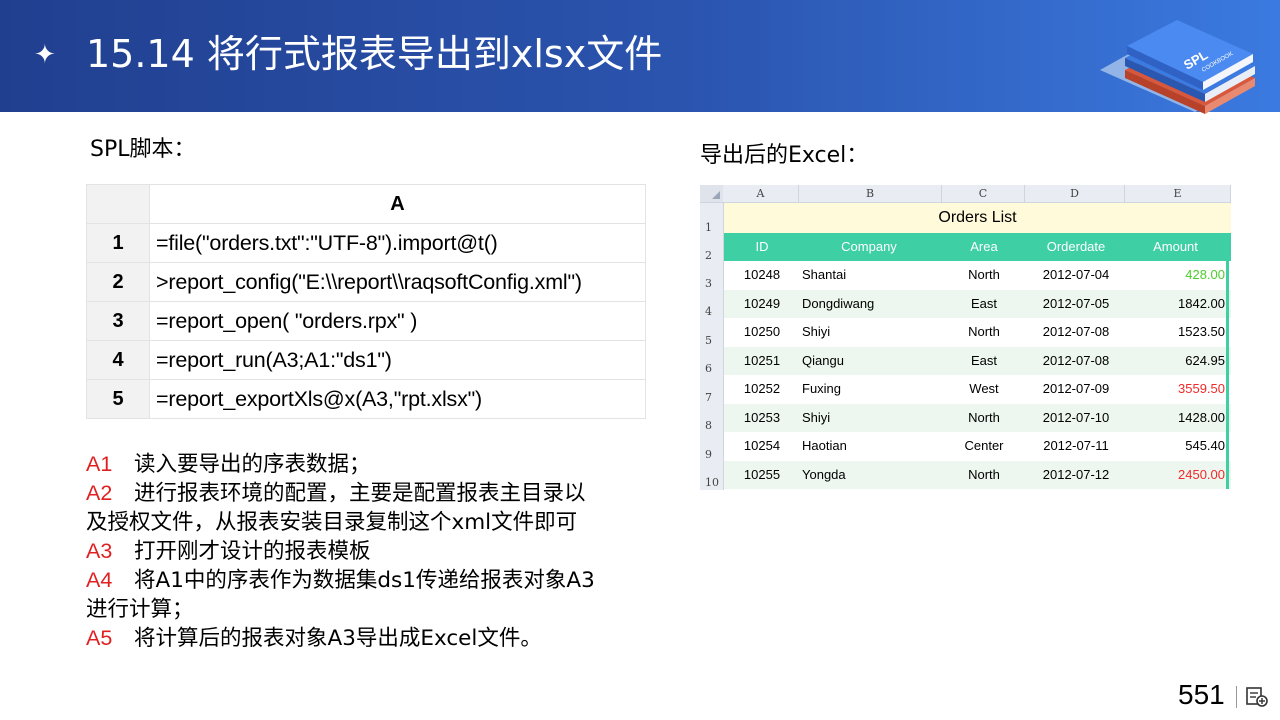 The image size is (1280, 720). What do you see at coordinates (762, 332) in the screenshot?
I see `cell-id: 10250` at bounding box center [762, 332].